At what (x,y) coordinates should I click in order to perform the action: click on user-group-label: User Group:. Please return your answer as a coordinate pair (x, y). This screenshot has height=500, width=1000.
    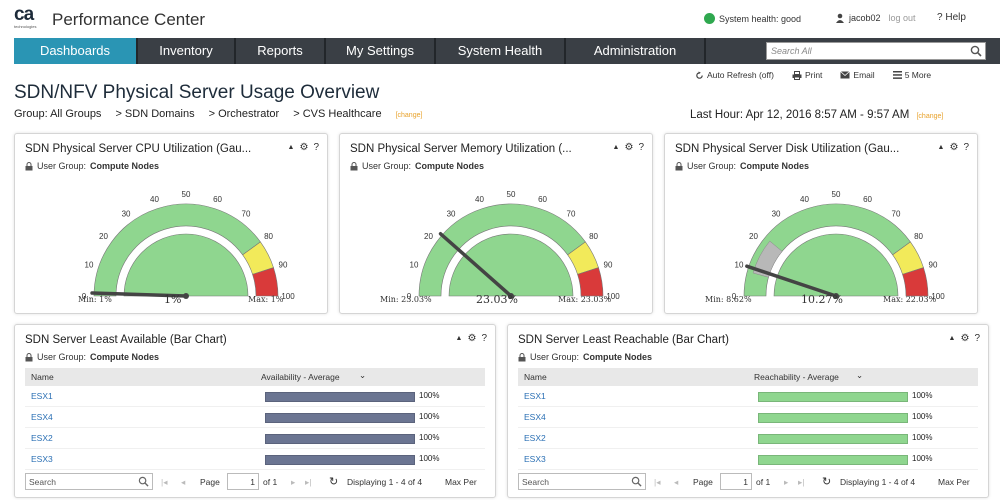
    Looking at the image, I should click on (555, 357).